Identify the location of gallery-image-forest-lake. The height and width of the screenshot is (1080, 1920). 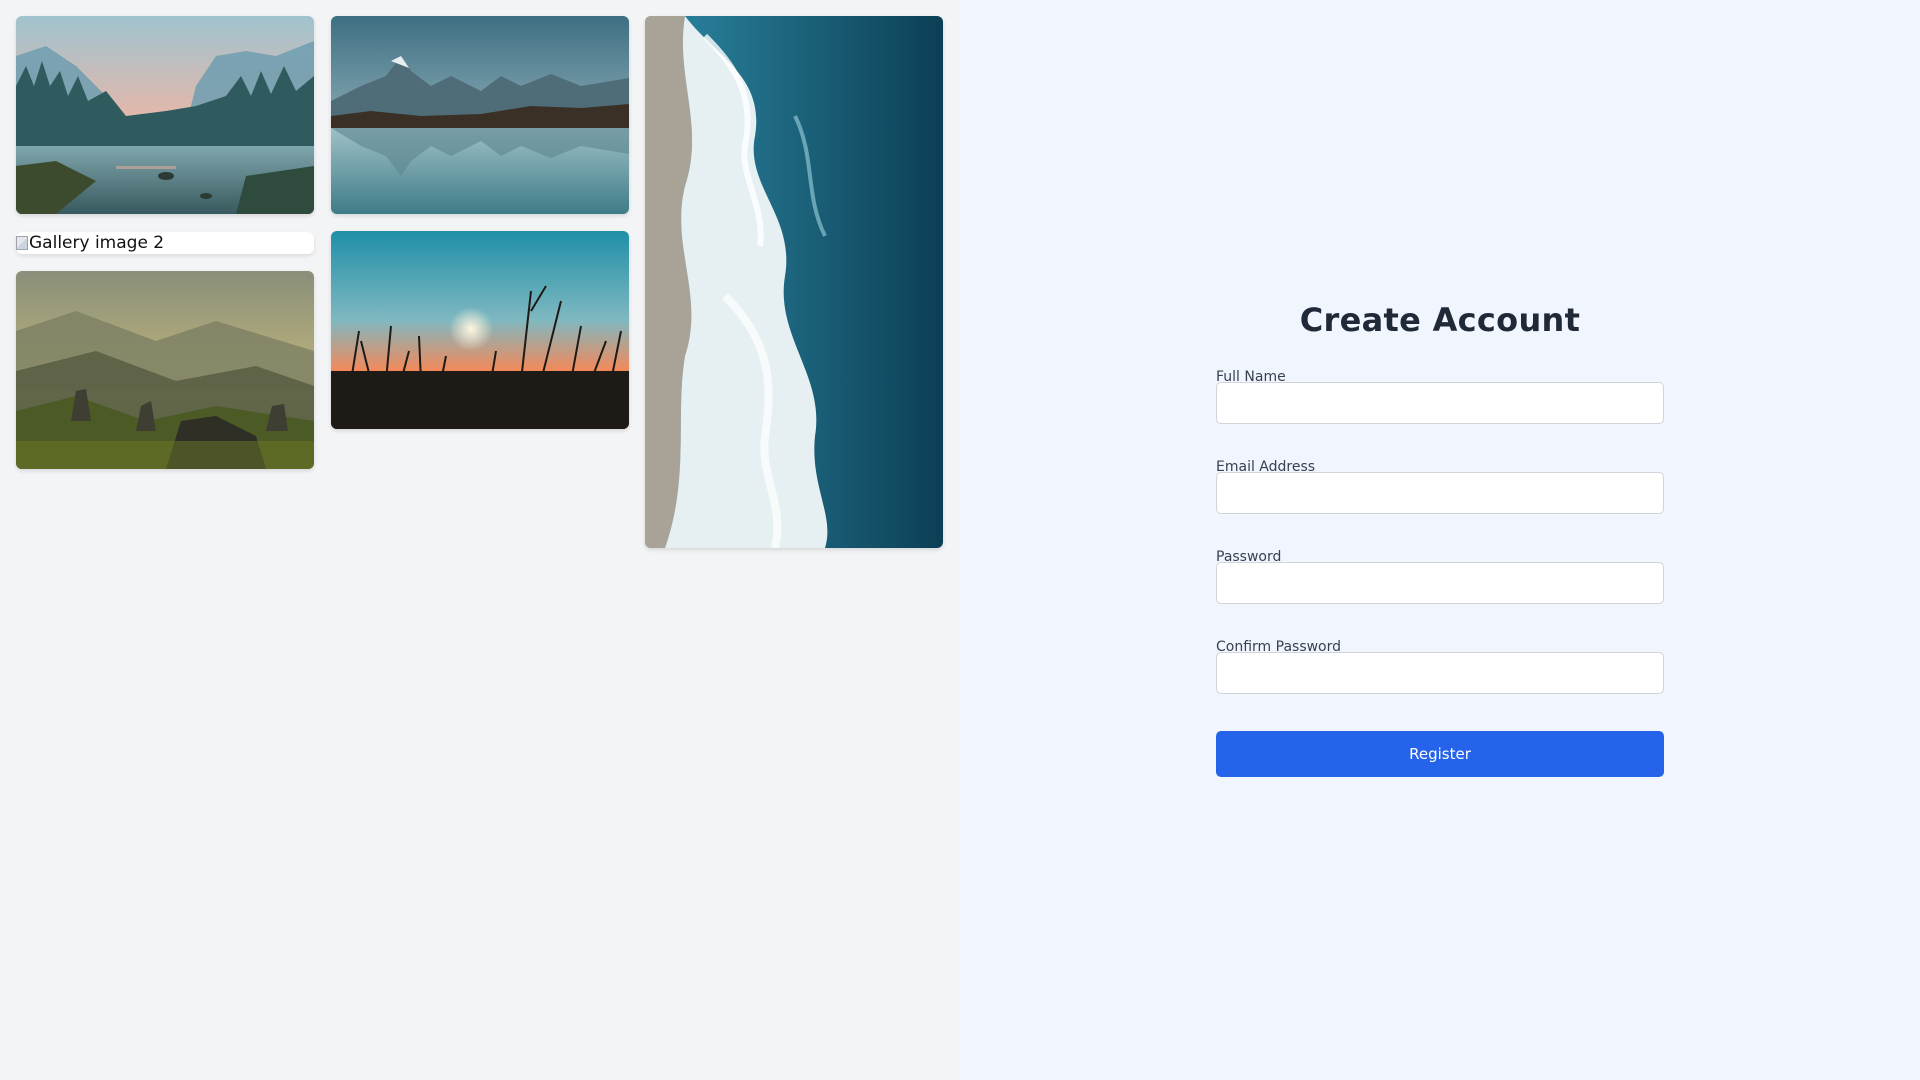
(165, 115).